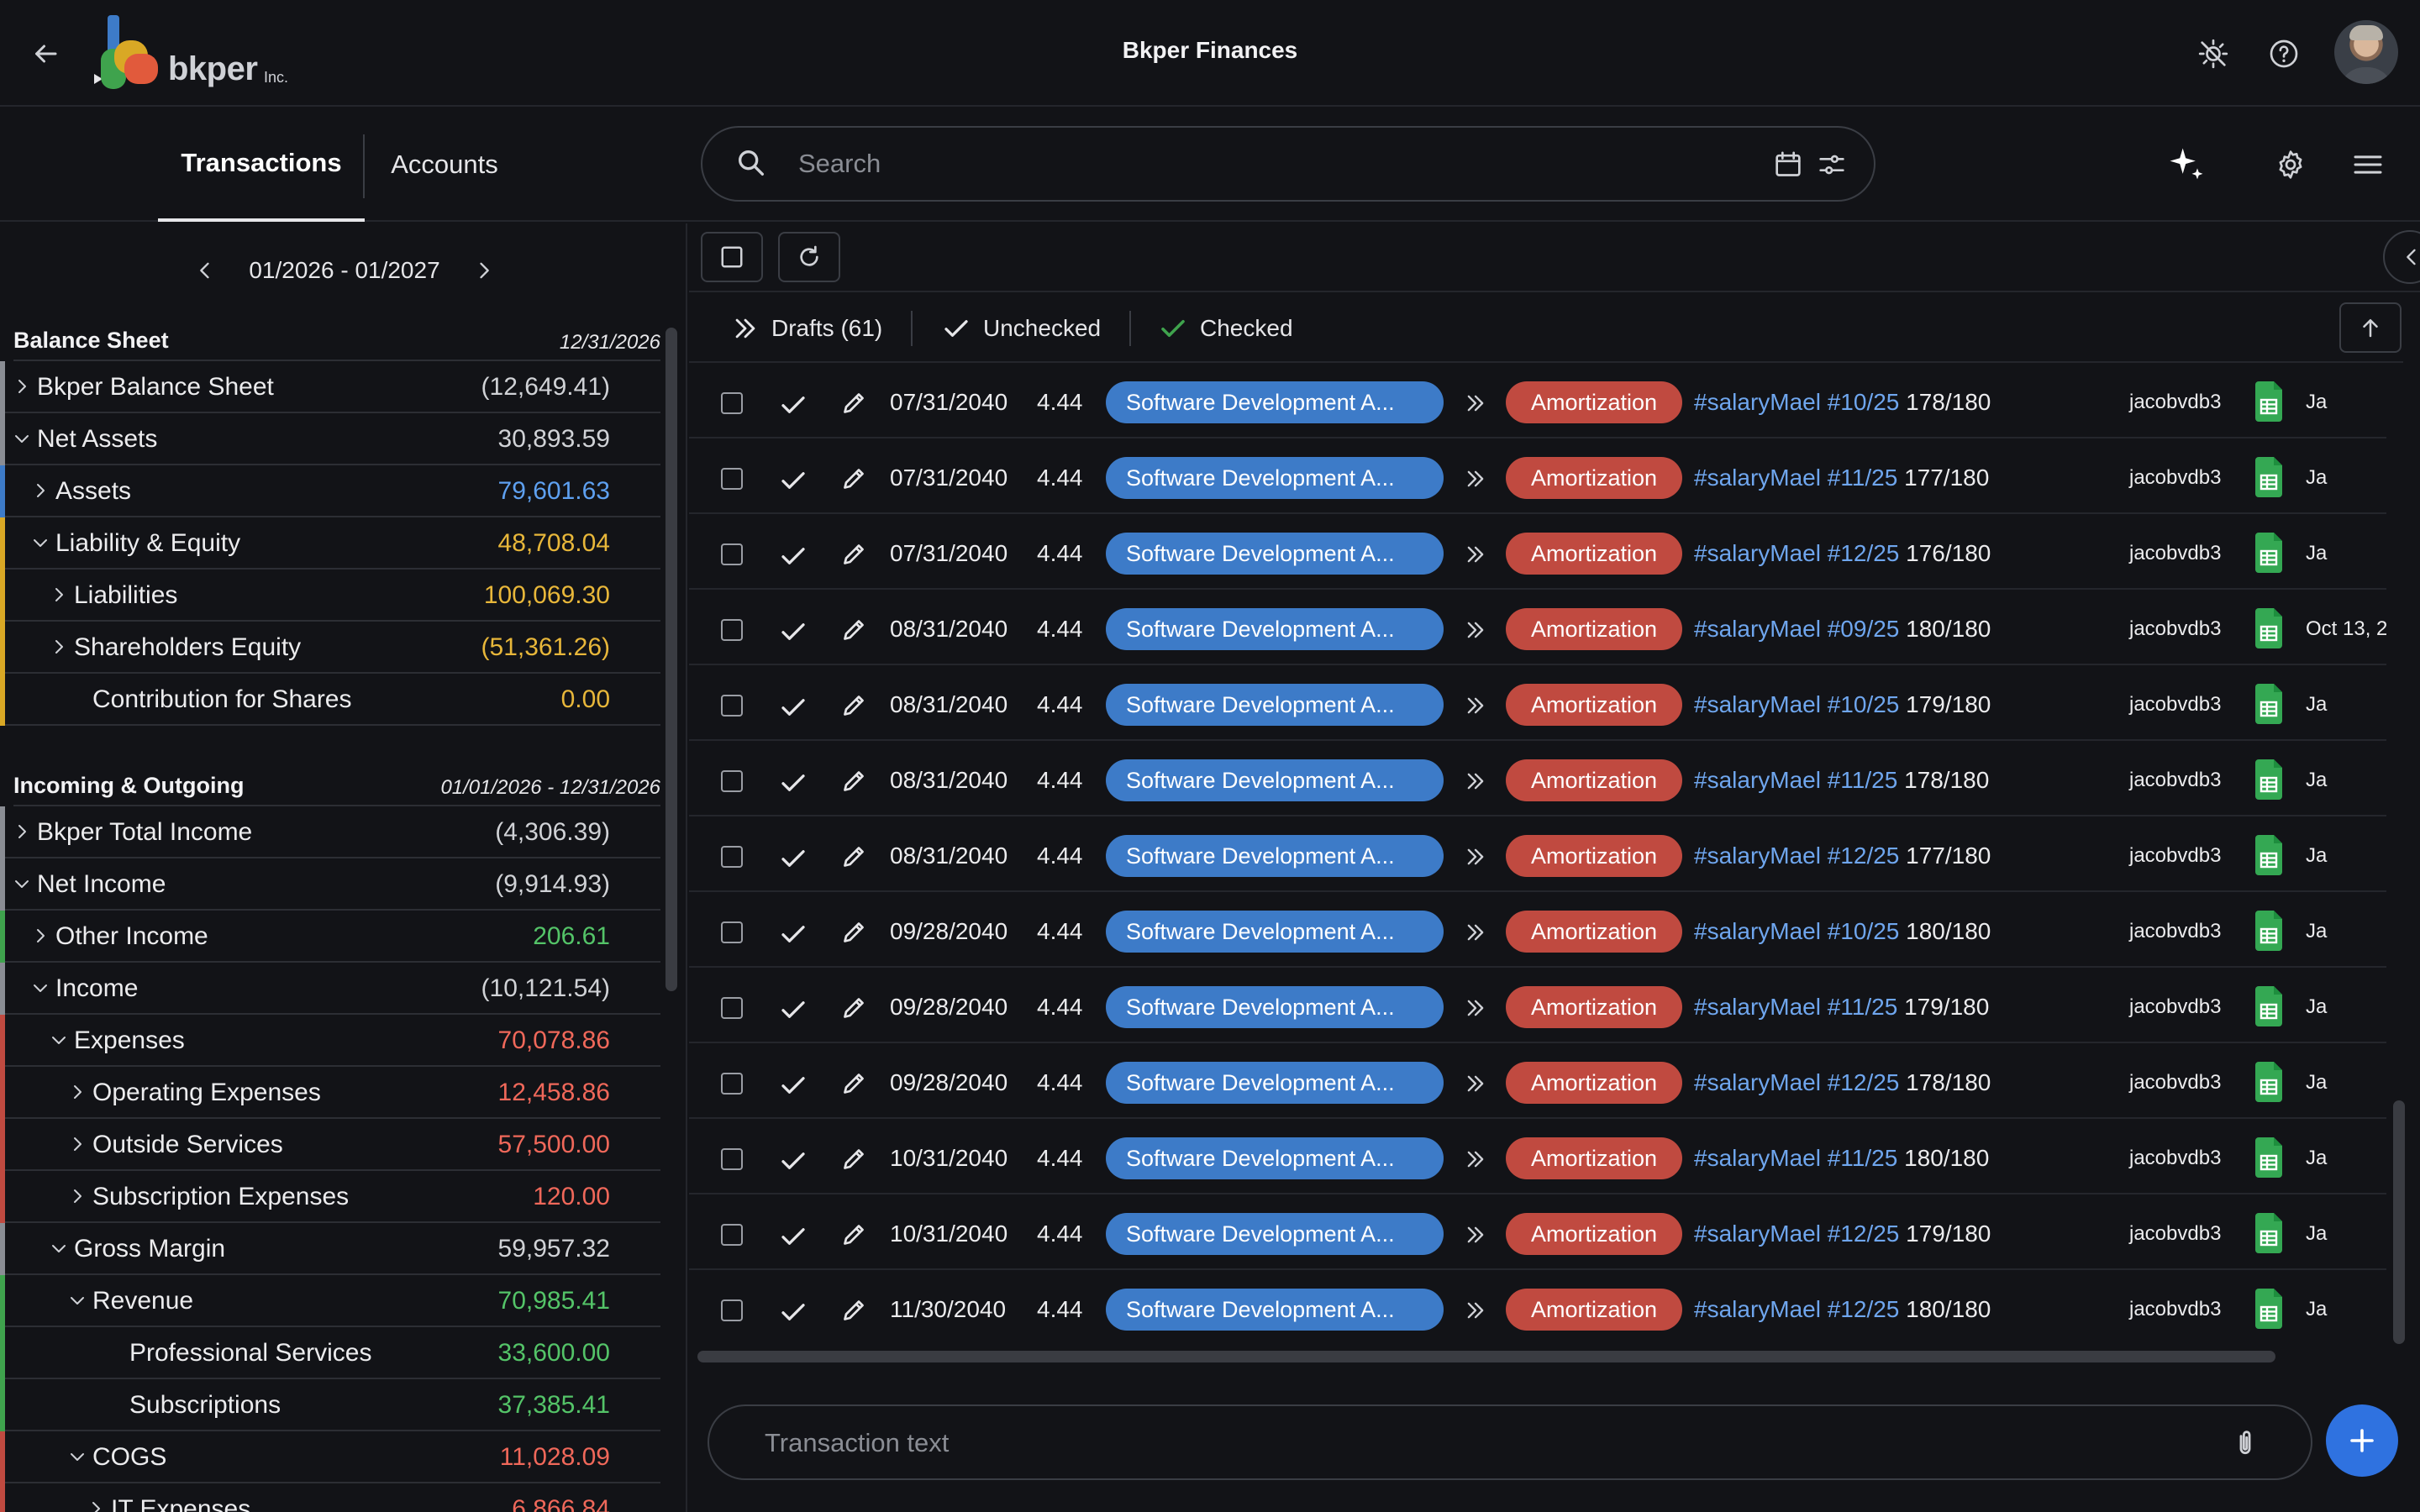 The image size is (2420, 1512). Describe the element at coordinates (1437, 1443) in the screenshot. I see `transaction-text-input` at that location.